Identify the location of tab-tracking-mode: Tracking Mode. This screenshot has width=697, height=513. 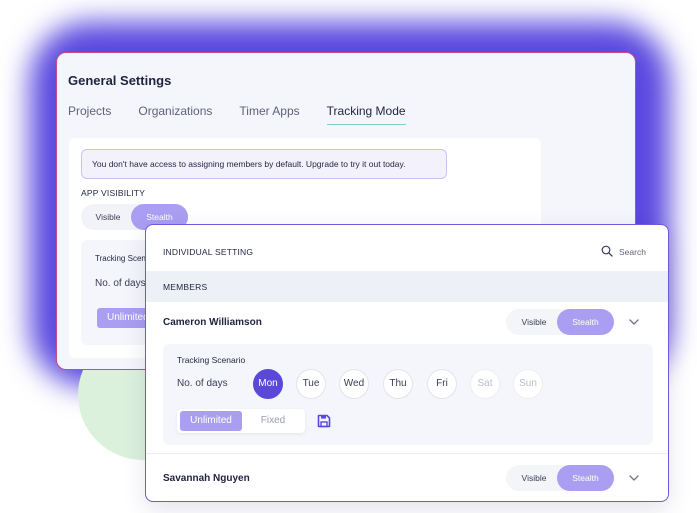
(366, 114).